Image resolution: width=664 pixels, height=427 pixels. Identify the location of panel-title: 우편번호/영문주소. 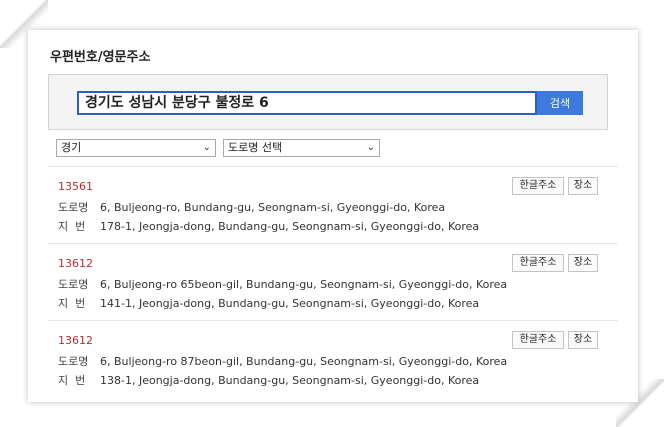
(100, 57).